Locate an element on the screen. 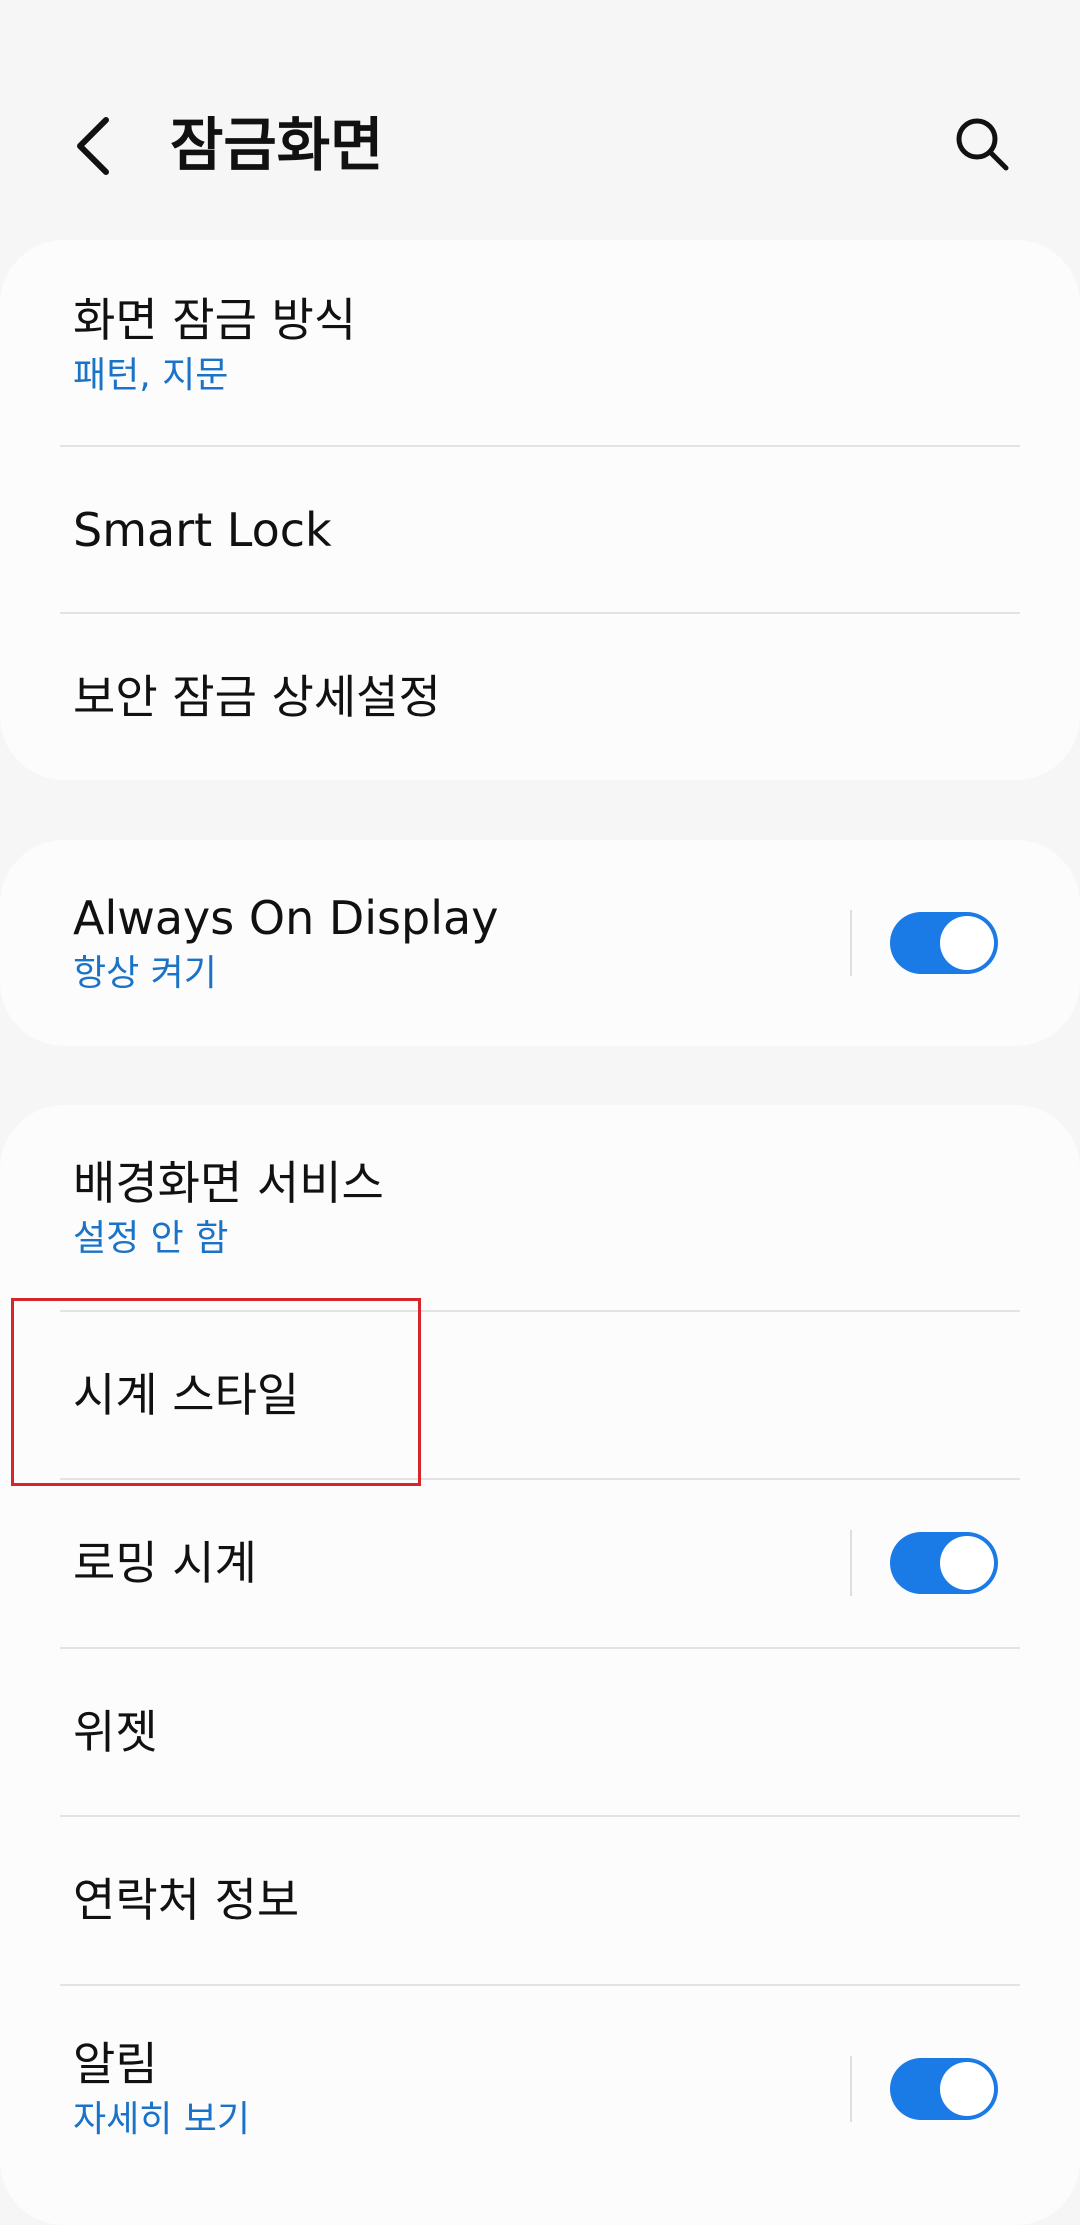 Image resolution: width=1080 pixels, height=2225 pixels. highlight-box is located at coordinates (216, 1392).